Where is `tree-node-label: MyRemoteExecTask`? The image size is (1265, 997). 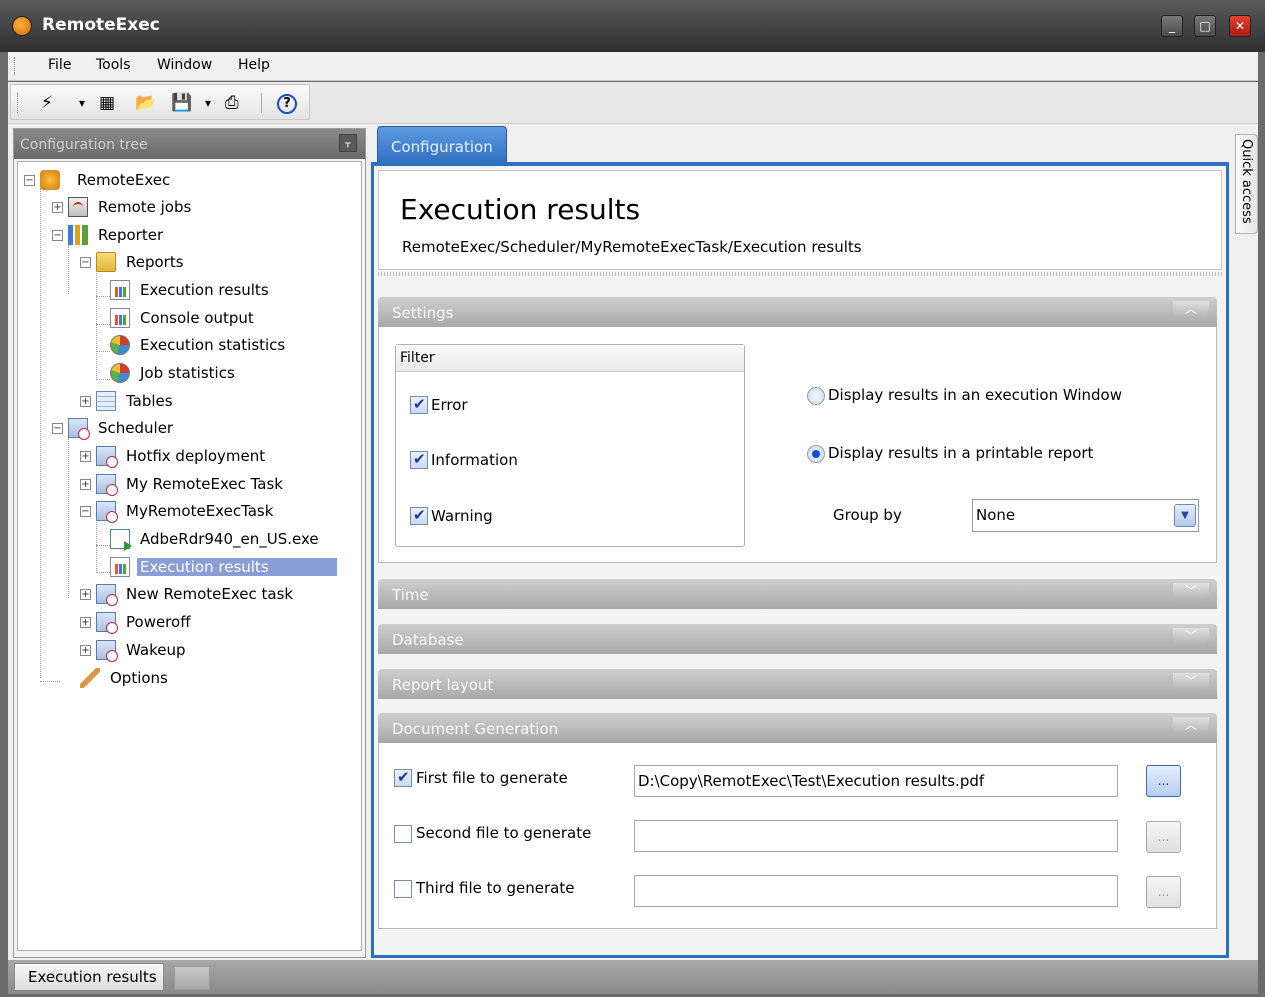 tree-node-label: MyRemoteExecTask is located at coordinates (200, 511).